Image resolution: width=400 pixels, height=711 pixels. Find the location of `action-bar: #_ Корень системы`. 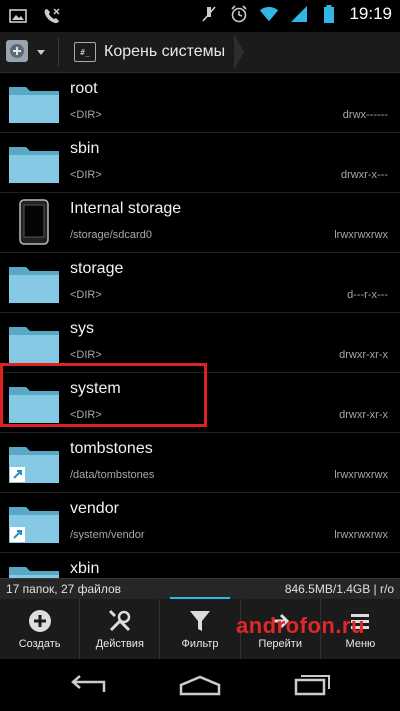

action-bar: #_ Корень системы is located at coordinates (200, 52).